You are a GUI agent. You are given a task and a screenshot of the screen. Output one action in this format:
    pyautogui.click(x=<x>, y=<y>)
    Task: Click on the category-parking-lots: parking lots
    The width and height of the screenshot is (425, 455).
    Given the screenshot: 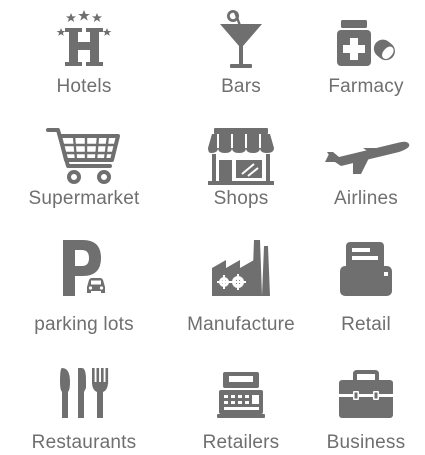 What is the action you would take?
    pyautogui.click(x=84, y=287)
    